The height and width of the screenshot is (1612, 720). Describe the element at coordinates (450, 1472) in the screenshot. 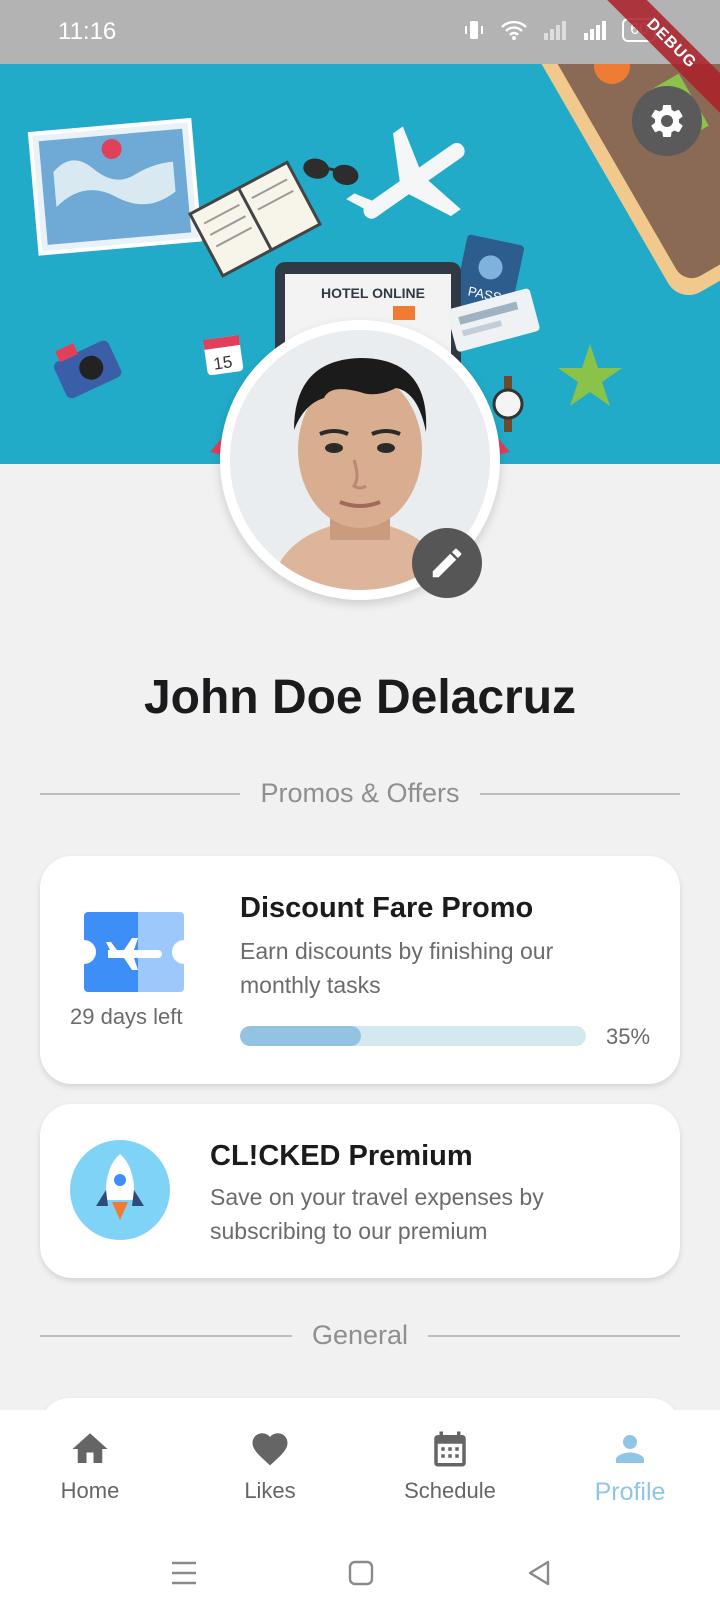

I see `nav-schedule: Schedule` at that location.